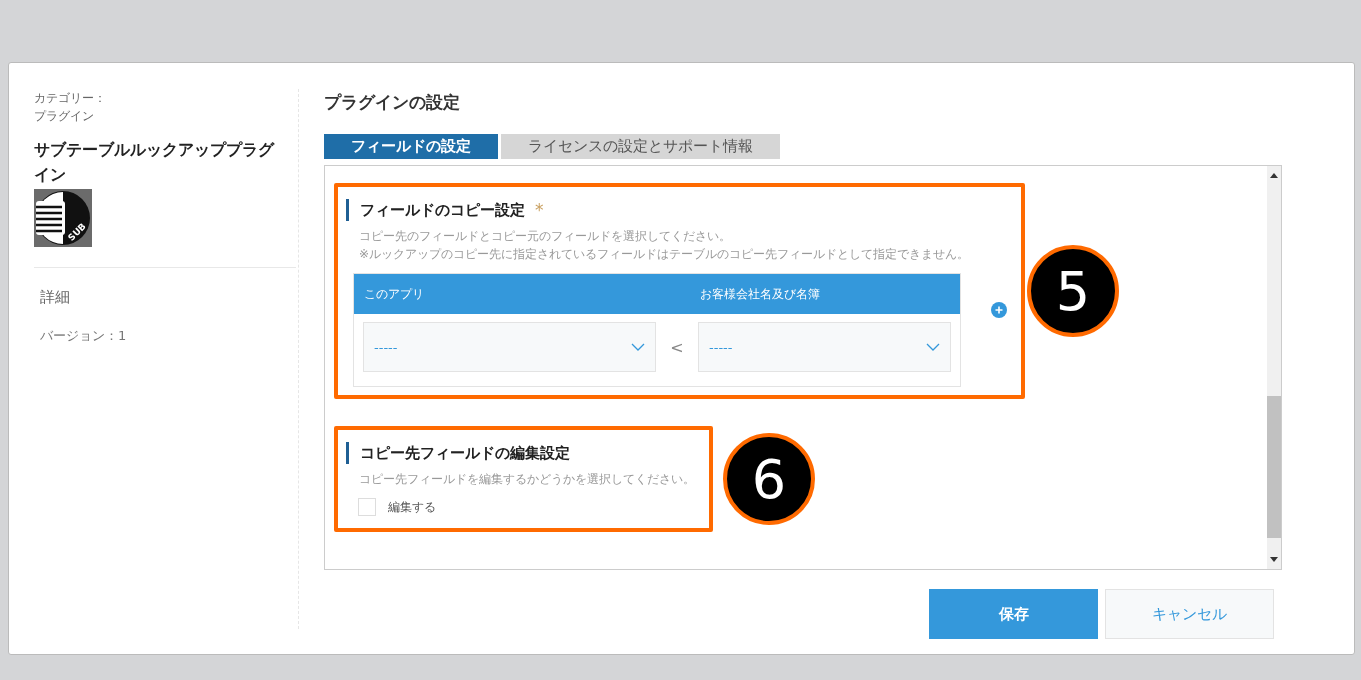 The height and width of the screenshot is (680, 1361). What do you see at coordinates (465, 453) in the screenshot?
I see `section-title: コピー先フィールドの編集設定` at bounding box center [465, 453].